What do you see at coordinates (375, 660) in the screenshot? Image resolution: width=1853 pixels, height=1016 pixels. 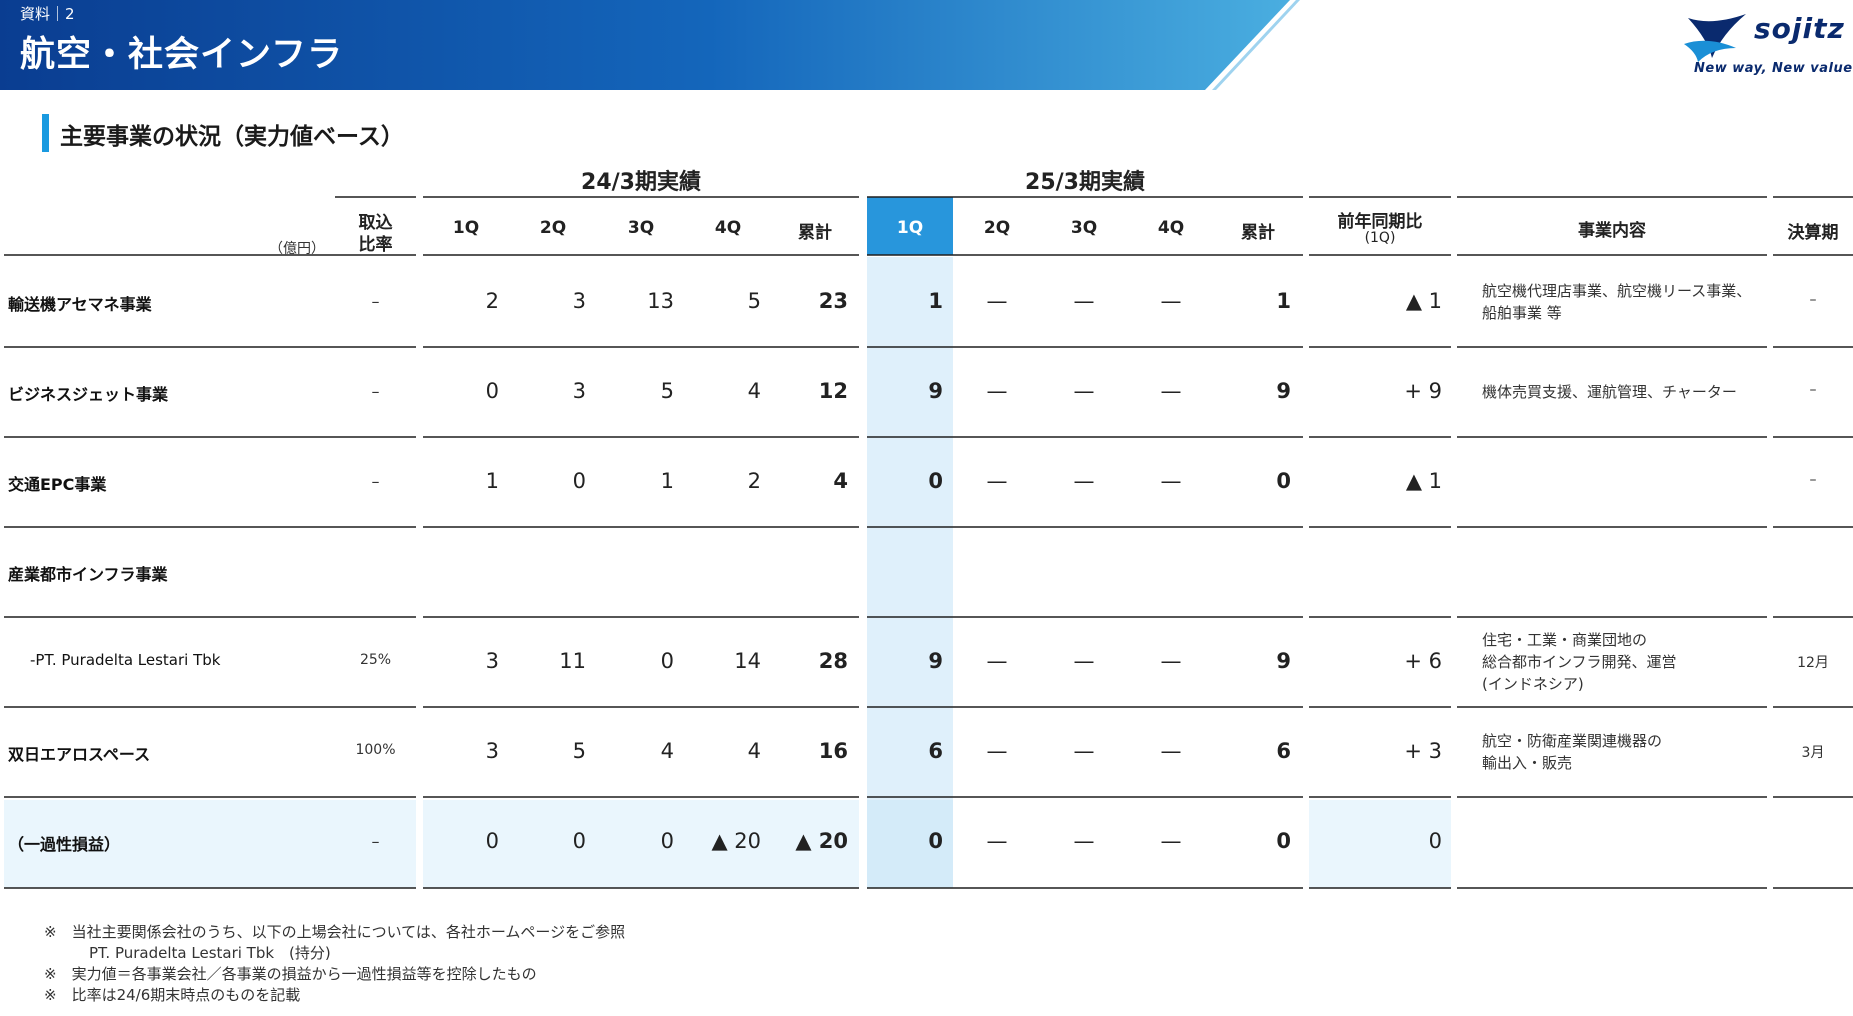 I see `ratio-value: 25%` at bounding box center [375, 660].